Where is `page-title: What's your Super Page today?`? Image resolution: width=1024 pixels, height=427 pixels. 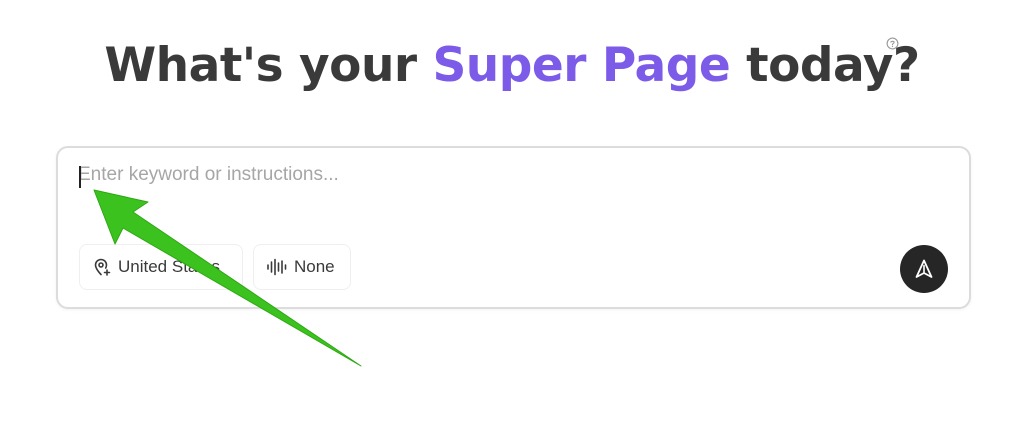 page-title: What's your Super Page today? is located at coordinates (512, 65).